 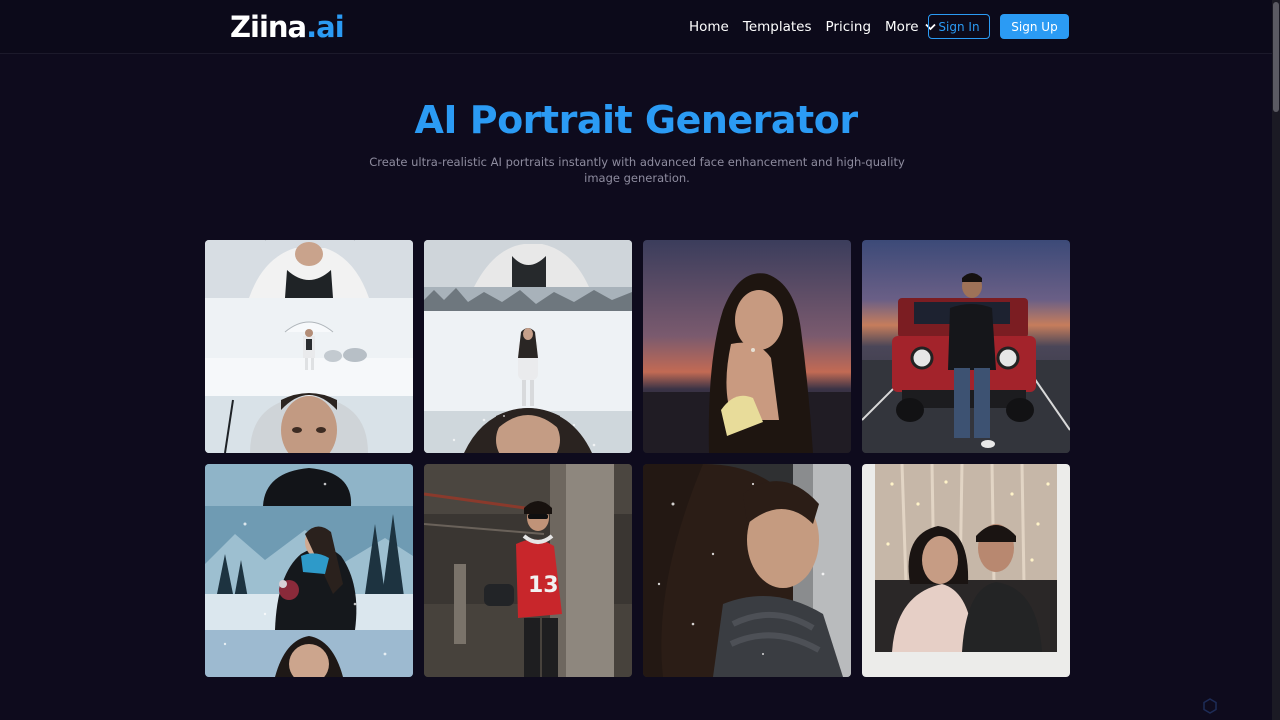 I want to click on gallery-item-snow-umbrella-man, so click(x=309, y=346).